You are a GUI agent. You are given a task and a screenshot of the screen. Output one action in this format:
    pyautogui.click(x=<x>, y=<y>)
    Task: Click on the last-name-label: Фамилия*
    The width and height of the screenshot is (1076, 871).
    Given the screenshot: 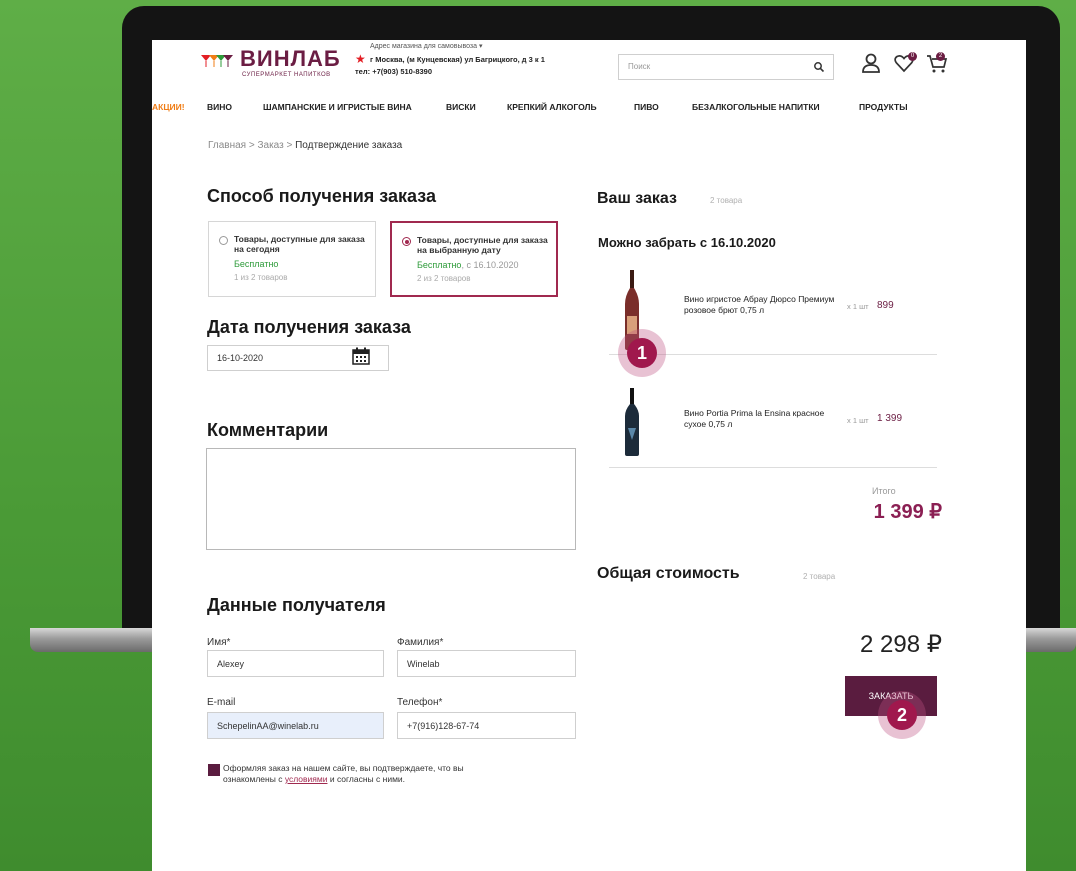 What is the action you would take?
    pyautogui.click(x=420, y=642)
    